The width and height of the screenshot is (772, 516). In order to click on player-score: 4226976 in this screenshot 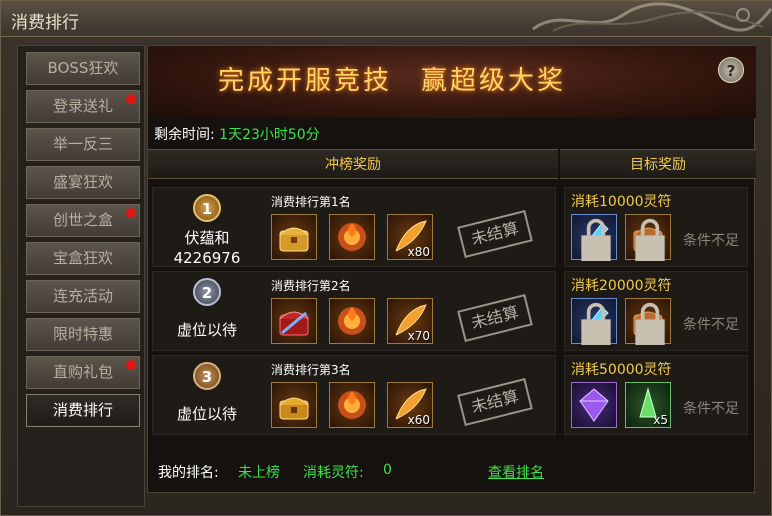, I will do `click(207, 258)`.